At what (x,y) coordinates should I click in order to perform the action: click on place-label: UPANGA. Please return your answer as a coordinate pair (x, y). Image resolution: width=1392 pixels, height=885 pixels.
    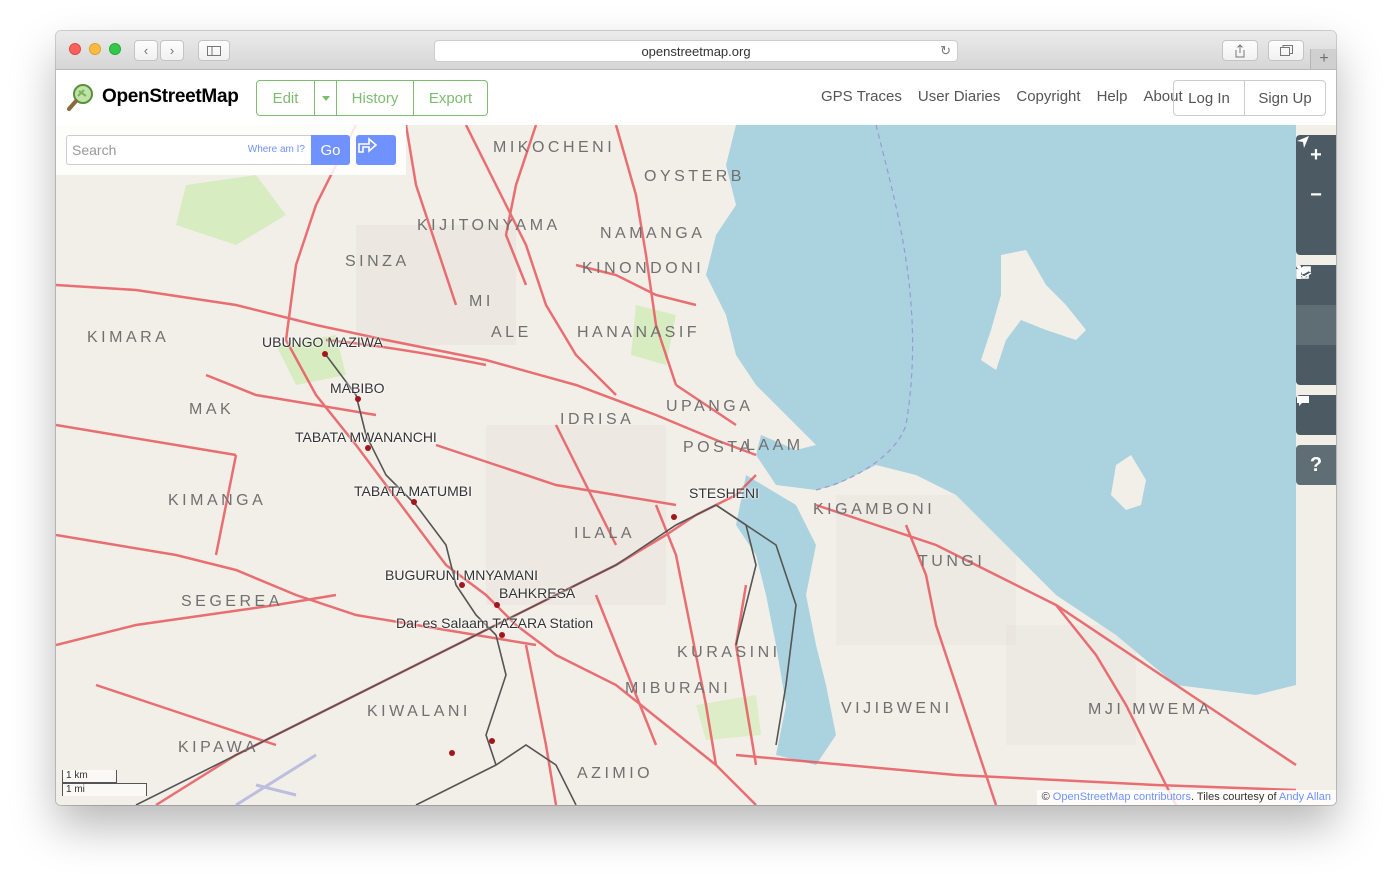
    Looking at the image, I should click on (710, 406).